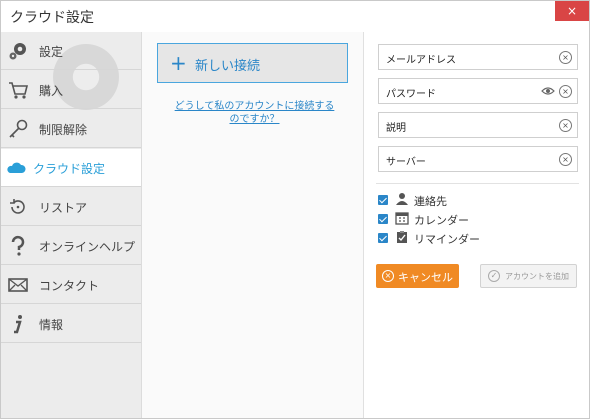 The width and height of the screenshot is (590, 419). Describe the element at coordinates (494, 276) in the screenshot. I see `check-circle-icon: ✓` at that location.